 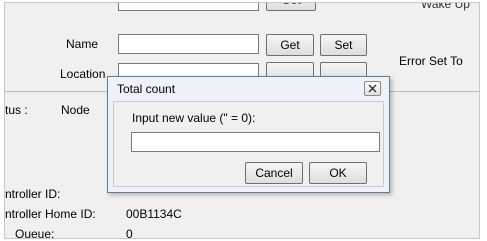 What do you see at coordinates (188, 44) in the screenshot?
I see `name-input` at bounding box center [188, 44].